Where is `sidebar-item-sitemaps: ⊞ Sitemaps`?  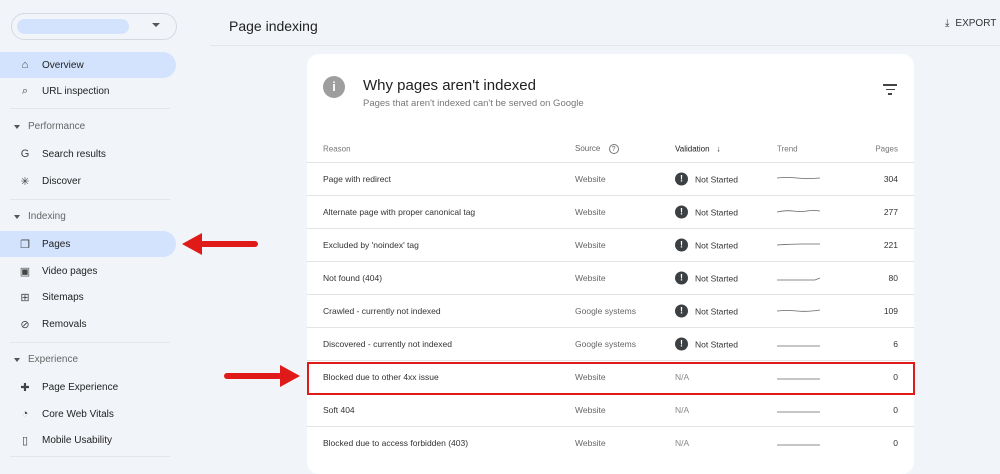
sidebar-item-sitemaps: ⊞ Sitemaps is located at coordinates (88, 297).